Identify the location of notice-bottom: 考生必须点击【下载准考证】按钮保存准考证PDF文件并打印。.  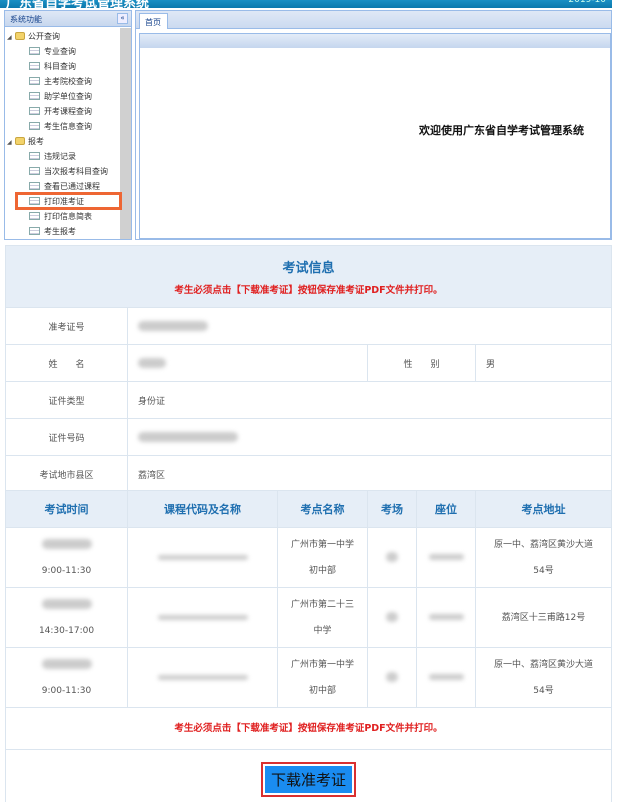
(308, 728).